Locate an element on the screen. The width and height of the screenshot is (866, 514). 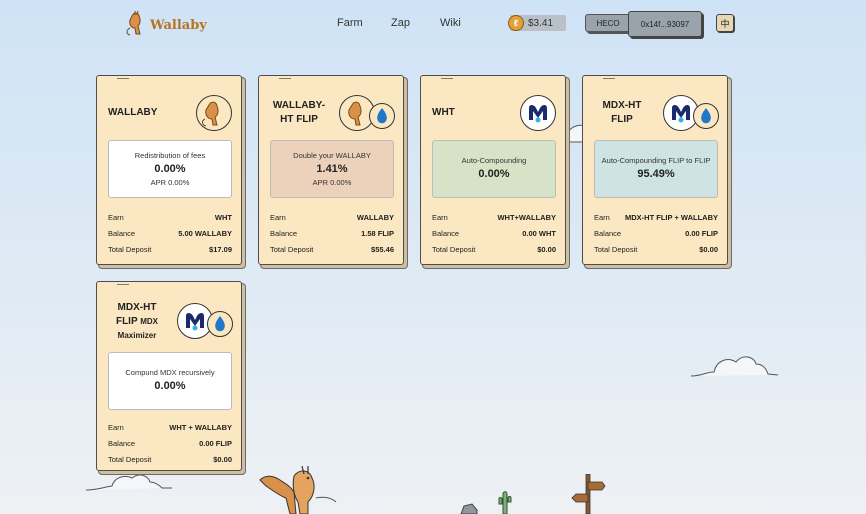
card-title: MDX-HT FLIP MDX Maximizer is located at coordinates (137, 321).